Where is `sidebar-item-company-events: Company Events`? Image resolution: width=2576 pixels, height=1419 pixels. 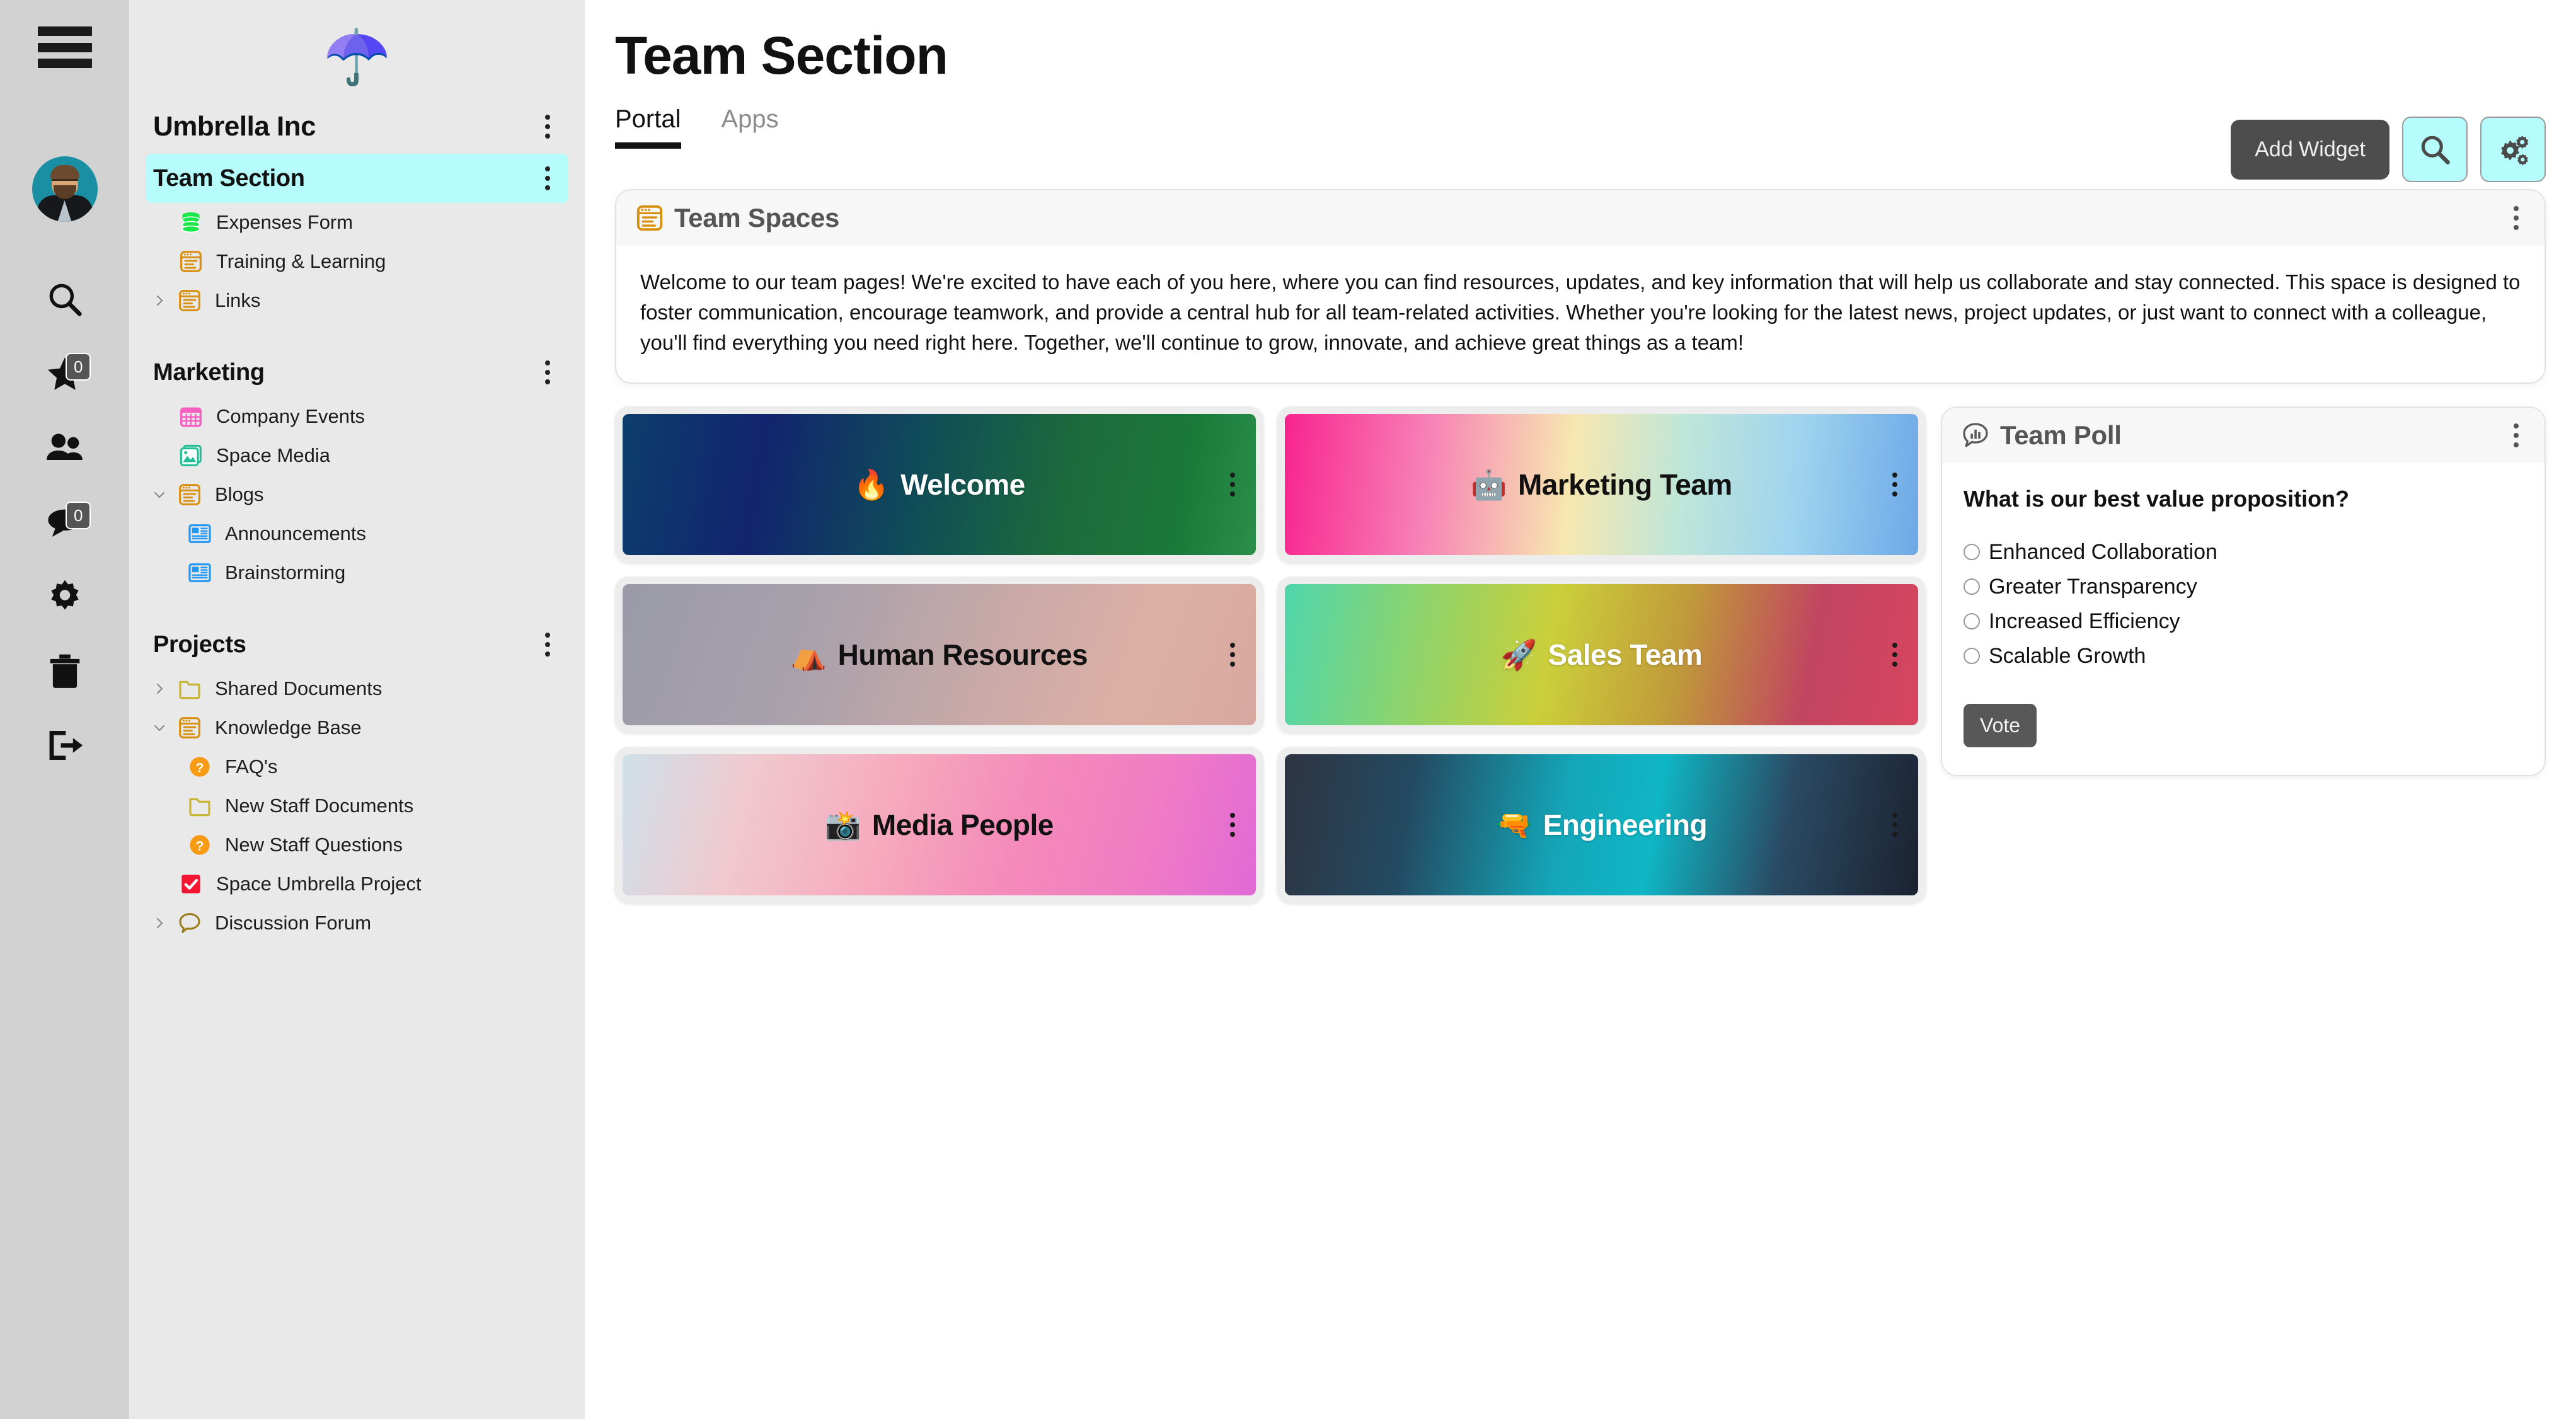 sidebar-item-company-events: Company Events is located at coordinates (357, 416).